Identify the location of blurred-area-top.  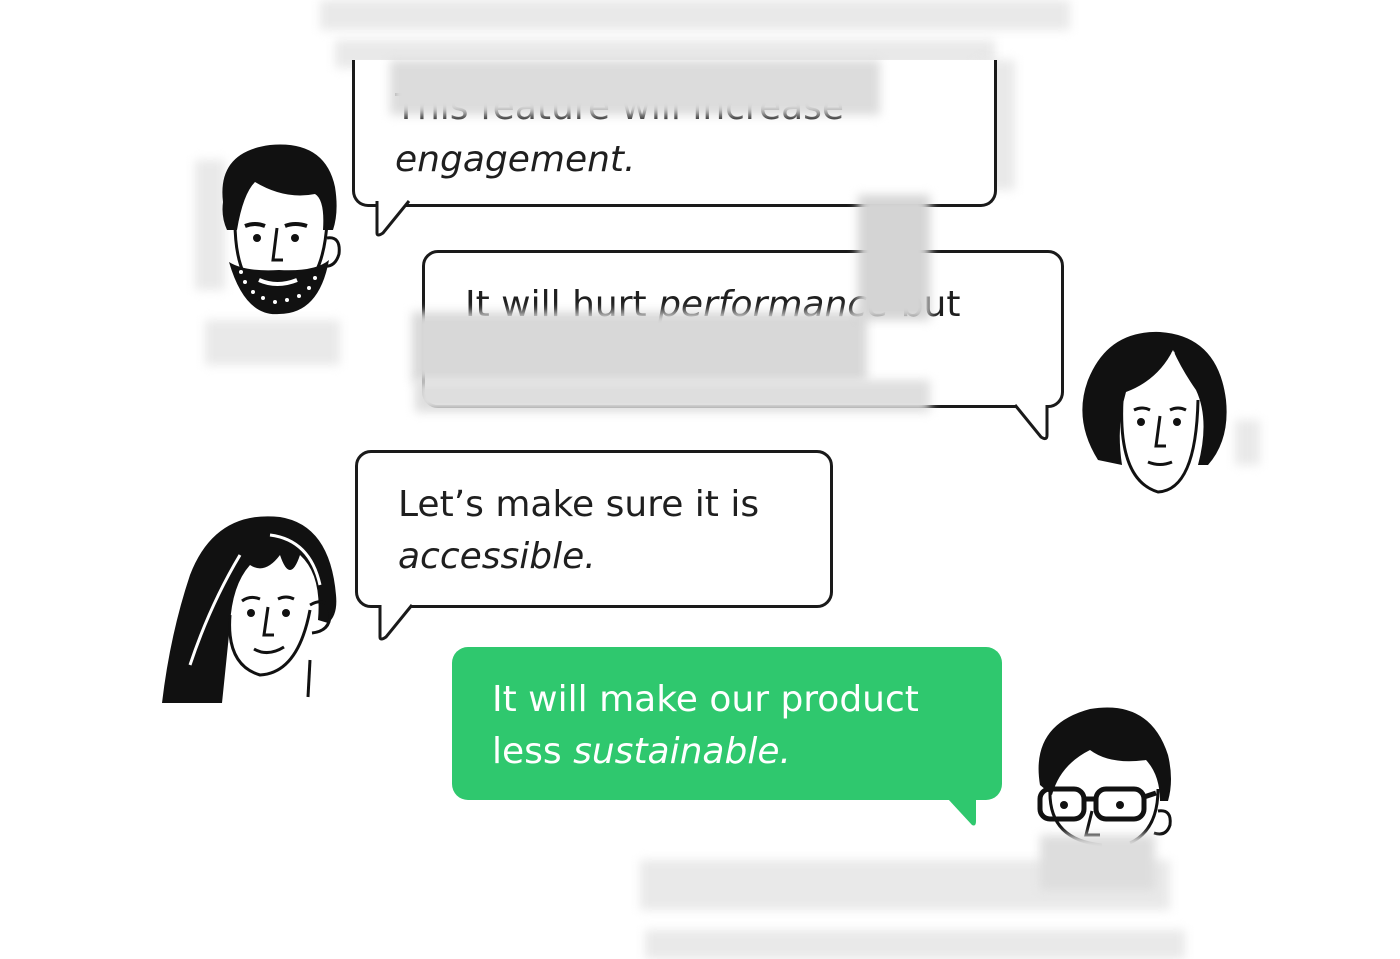
(695, 15).